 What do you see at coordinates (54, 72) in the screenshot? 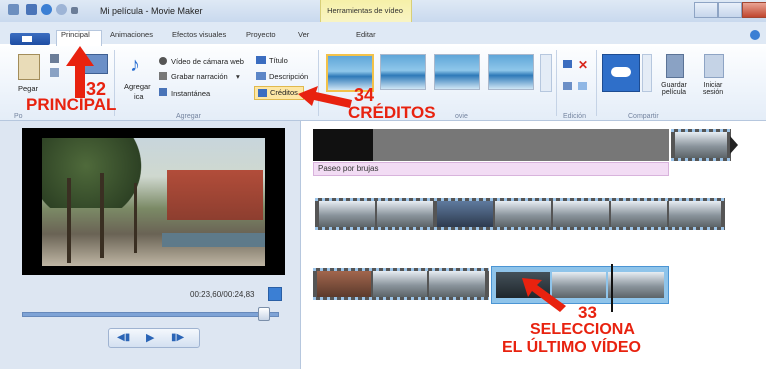
I see `copy-icon` at bounding box center [54, 72].